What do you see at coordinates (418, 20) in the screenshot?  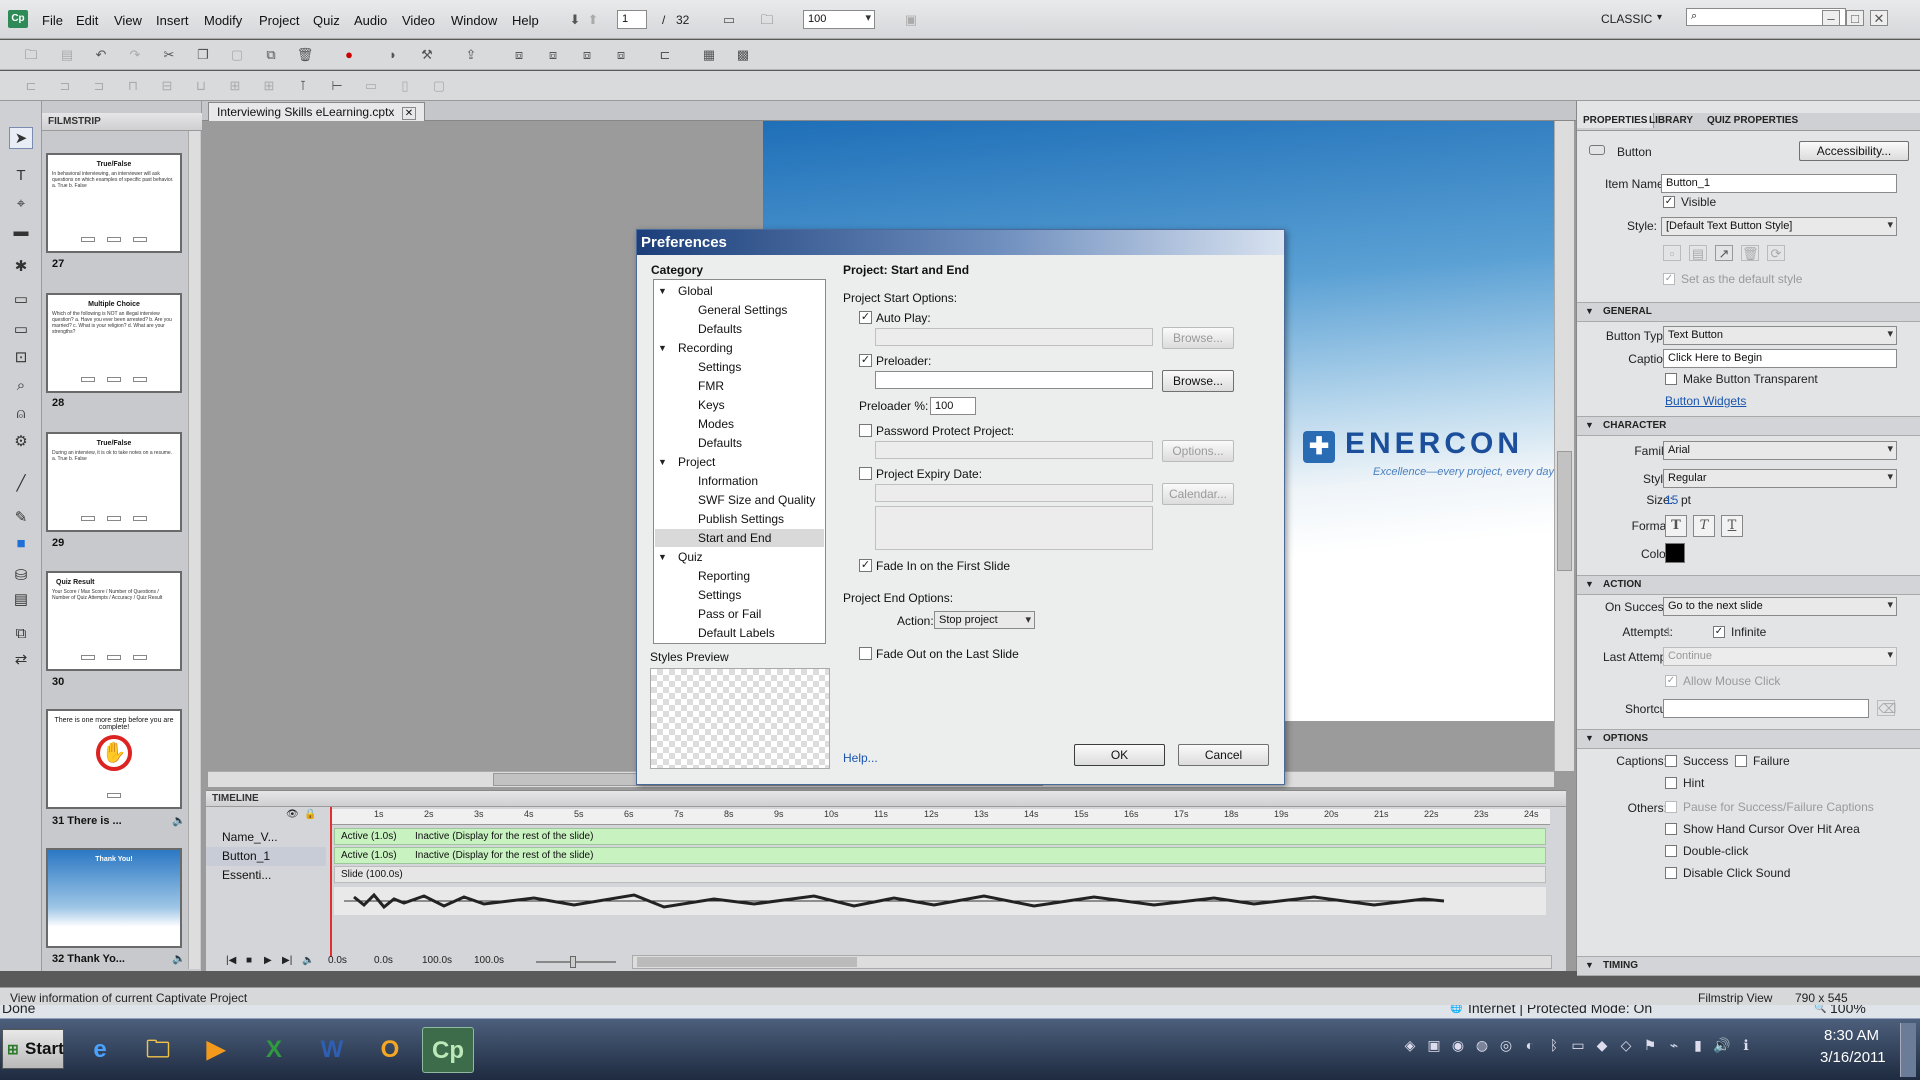 I see `menu-video: Video` at bounding box center [418, 20].